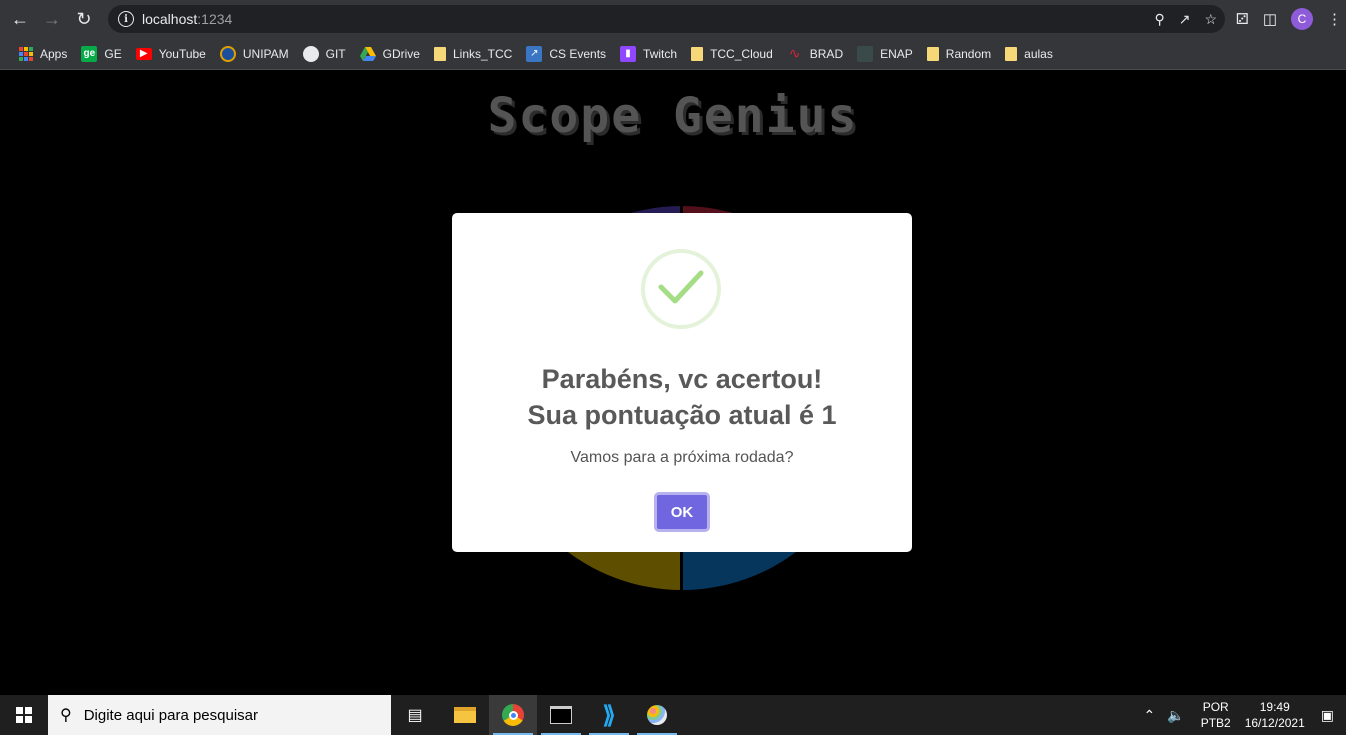 The height and width of the screenshot is (735, 1346). I want to click on apps-grid-icon, so click(26, 53).